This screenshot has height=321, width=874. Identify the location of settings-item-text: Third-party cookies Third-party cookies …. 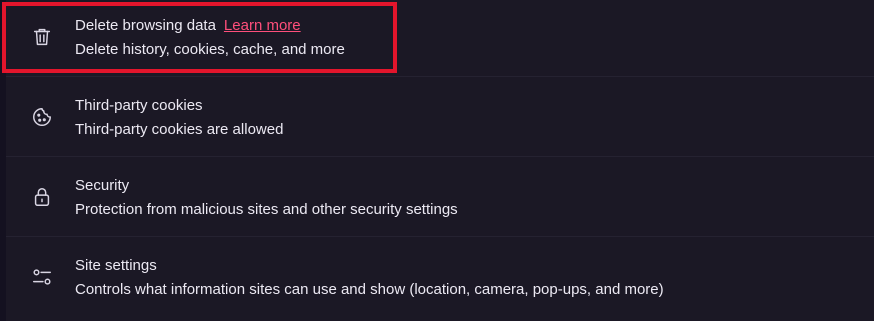
(179, 118).